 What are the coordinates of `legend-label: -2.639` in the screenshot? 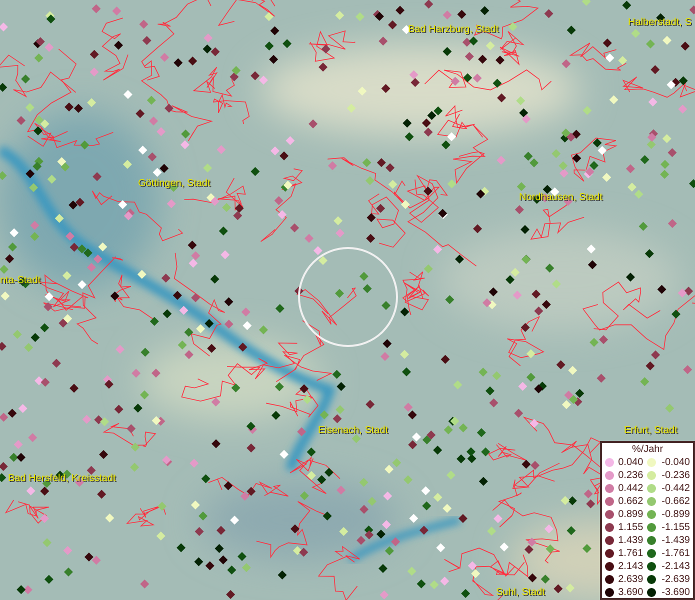 It's located at (675, 580).